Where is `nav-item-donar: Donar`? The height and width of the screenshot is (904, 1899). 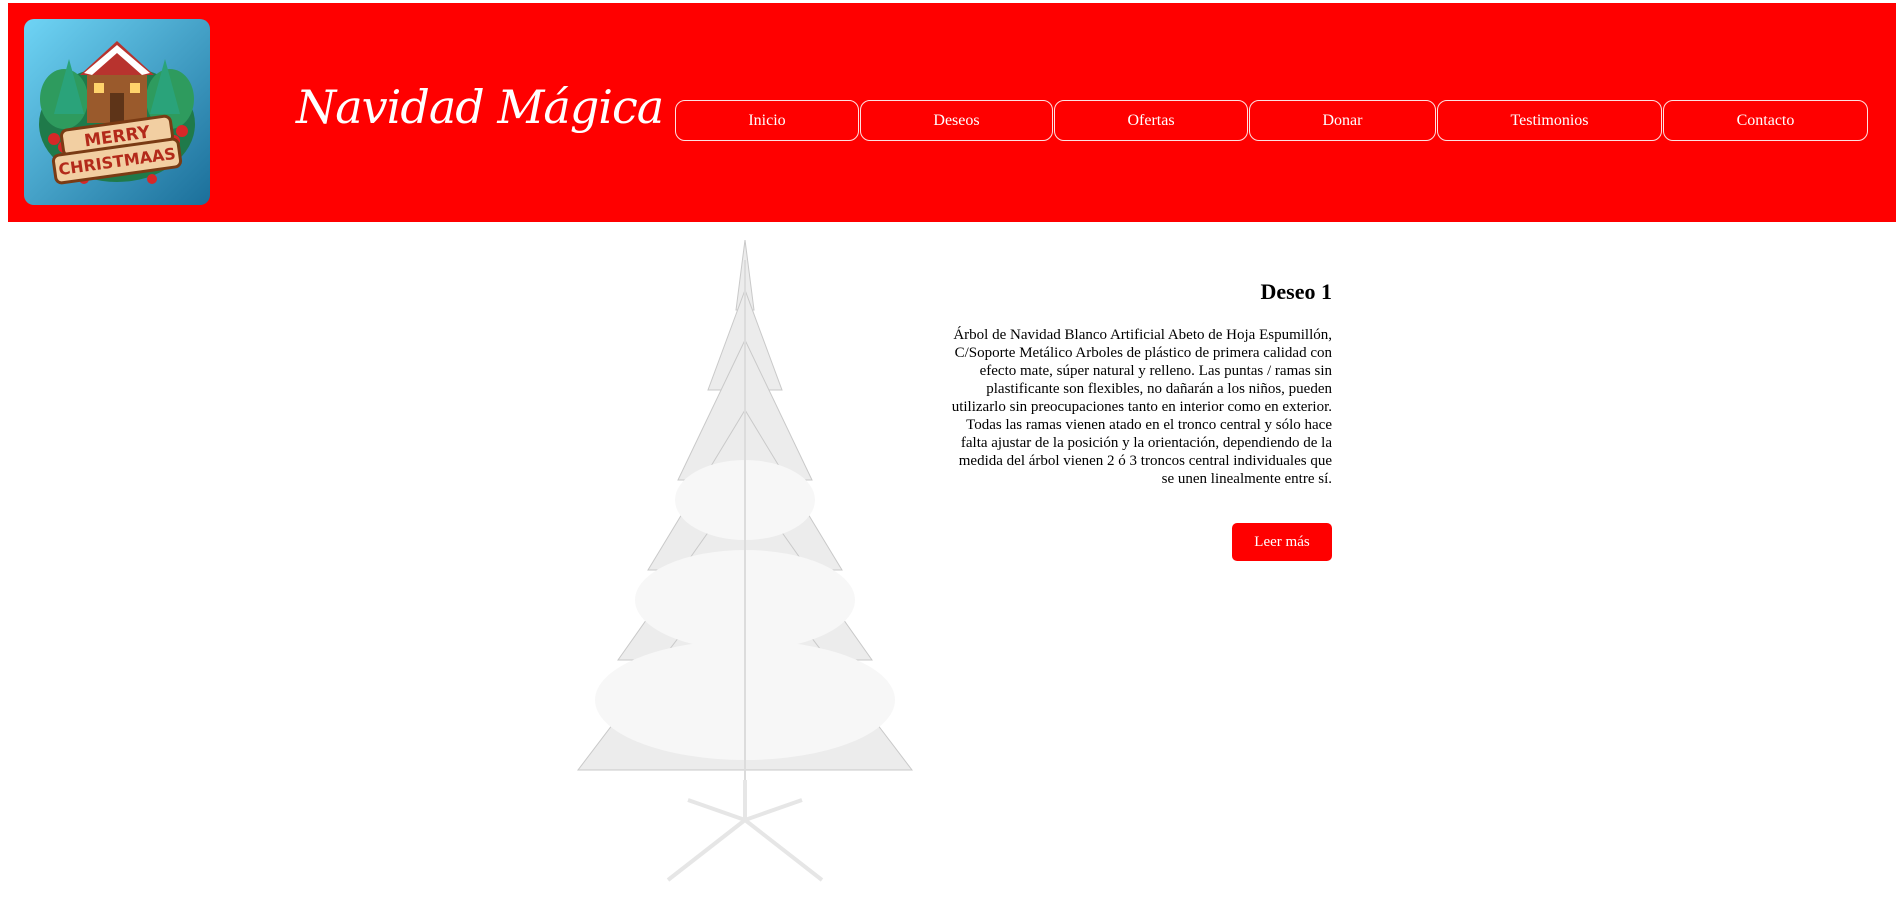 nav-item-donar: Donar is located at coordinates (1342, 120).